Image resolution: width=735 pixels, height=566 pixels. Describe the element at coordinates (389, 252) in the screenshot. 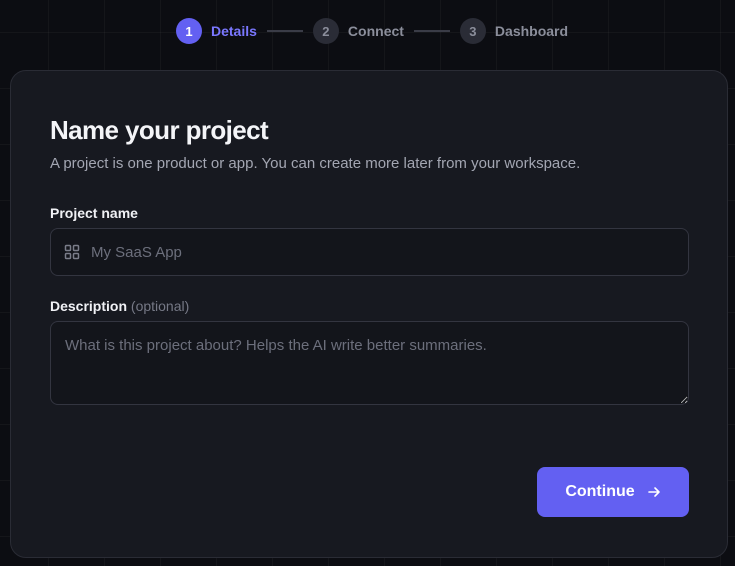

I see `project-name-input` at that location.